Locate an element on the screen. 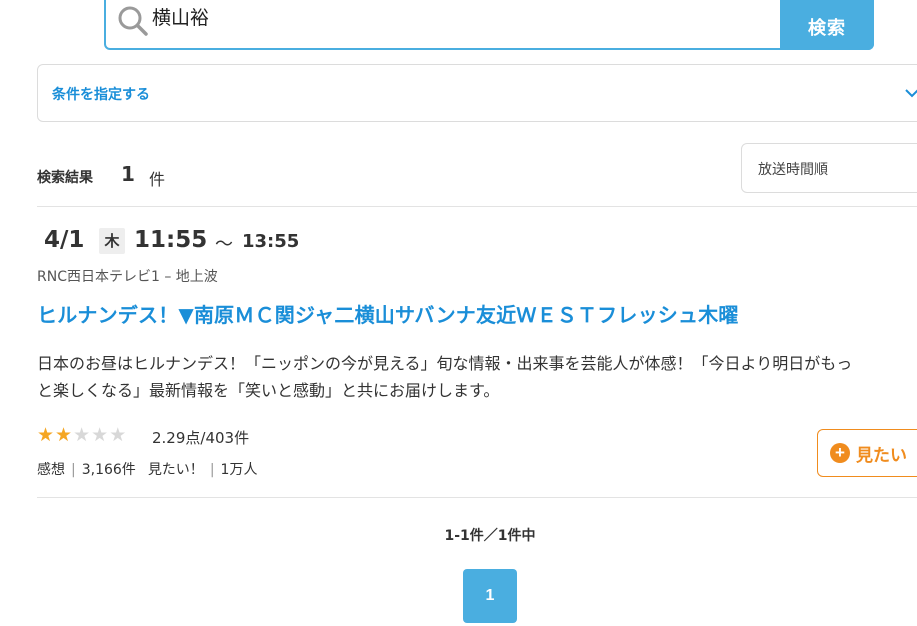 This screenshot has height=626, width=917. want-button: + 見たい is located at coordinates (867, 453).